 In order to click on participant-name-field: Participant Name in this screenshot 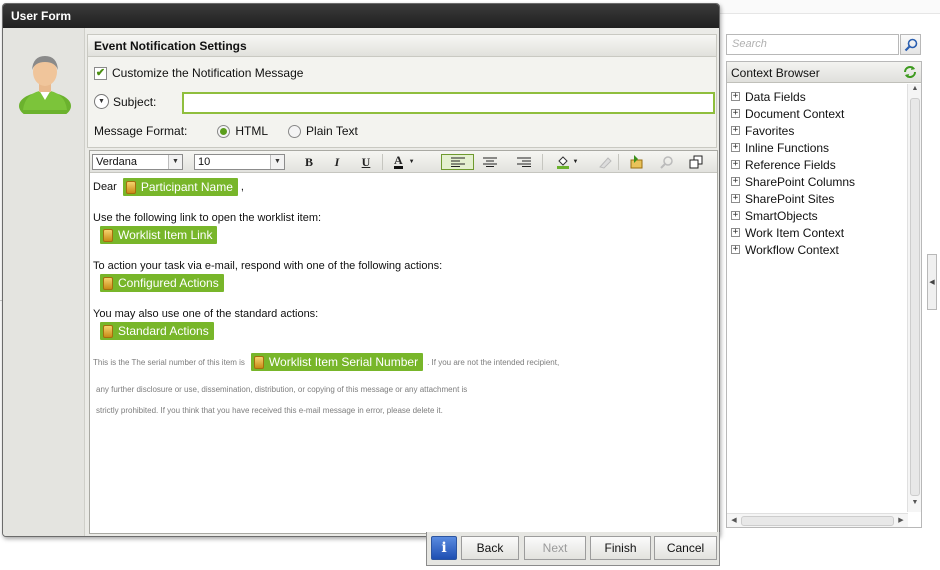, I will do `click(180, 187)`.